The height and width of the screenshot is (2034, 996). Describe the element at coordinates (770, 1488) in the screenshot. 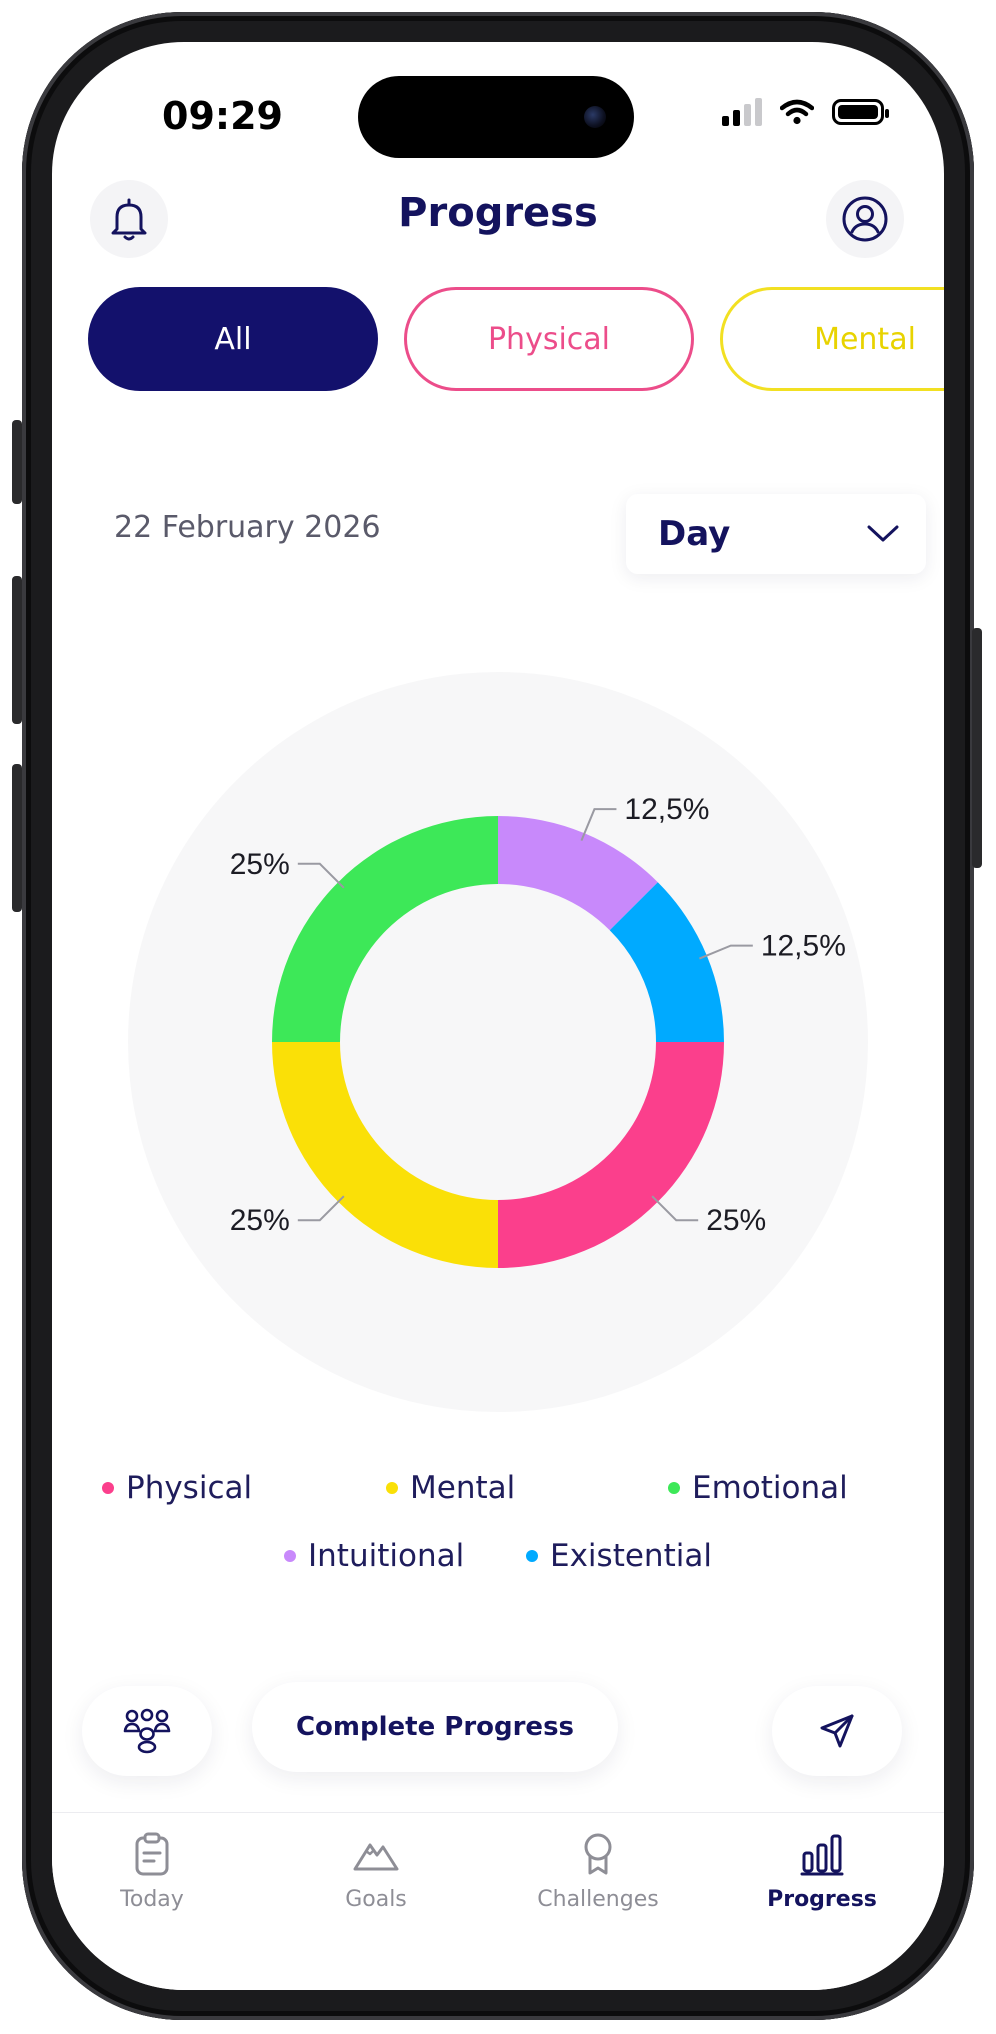

I see `legend-label: Emotional` at that location.